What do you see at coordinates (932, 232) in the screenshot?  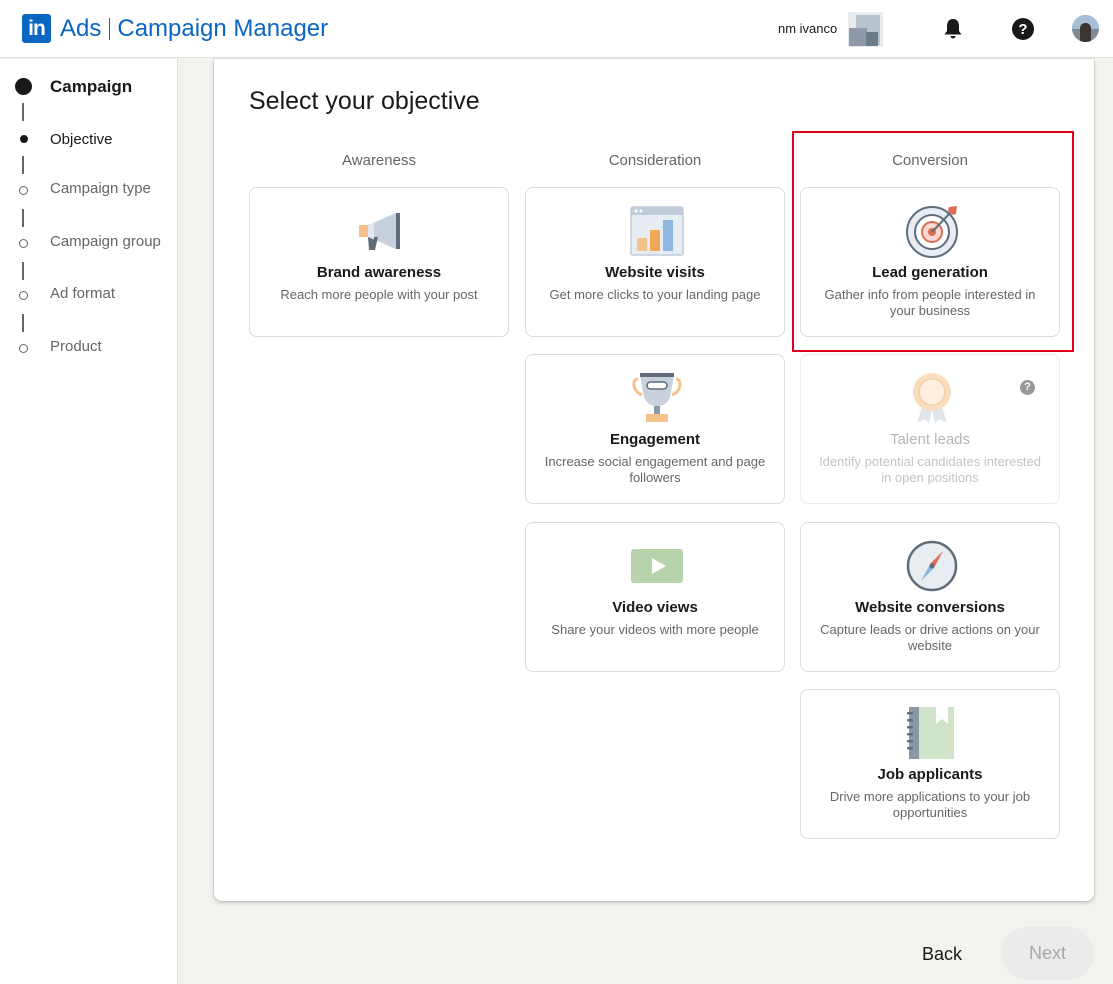 I see `target-icon` at bounding box center [932, 232].